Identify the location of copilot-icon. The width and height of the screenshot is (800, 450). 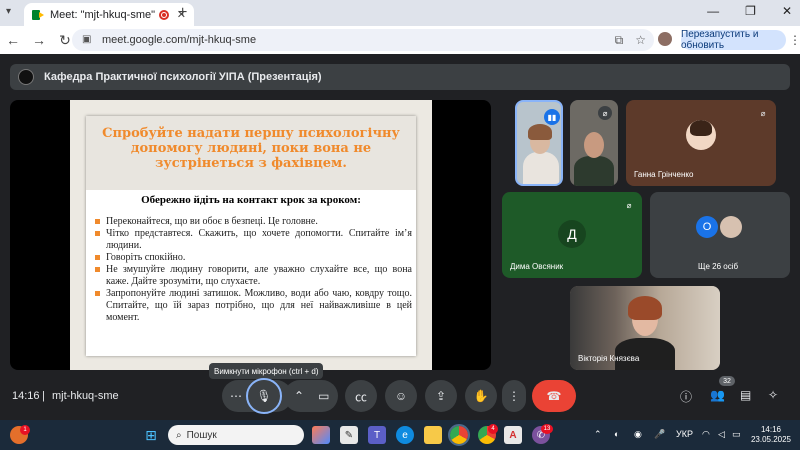
(321, 435).